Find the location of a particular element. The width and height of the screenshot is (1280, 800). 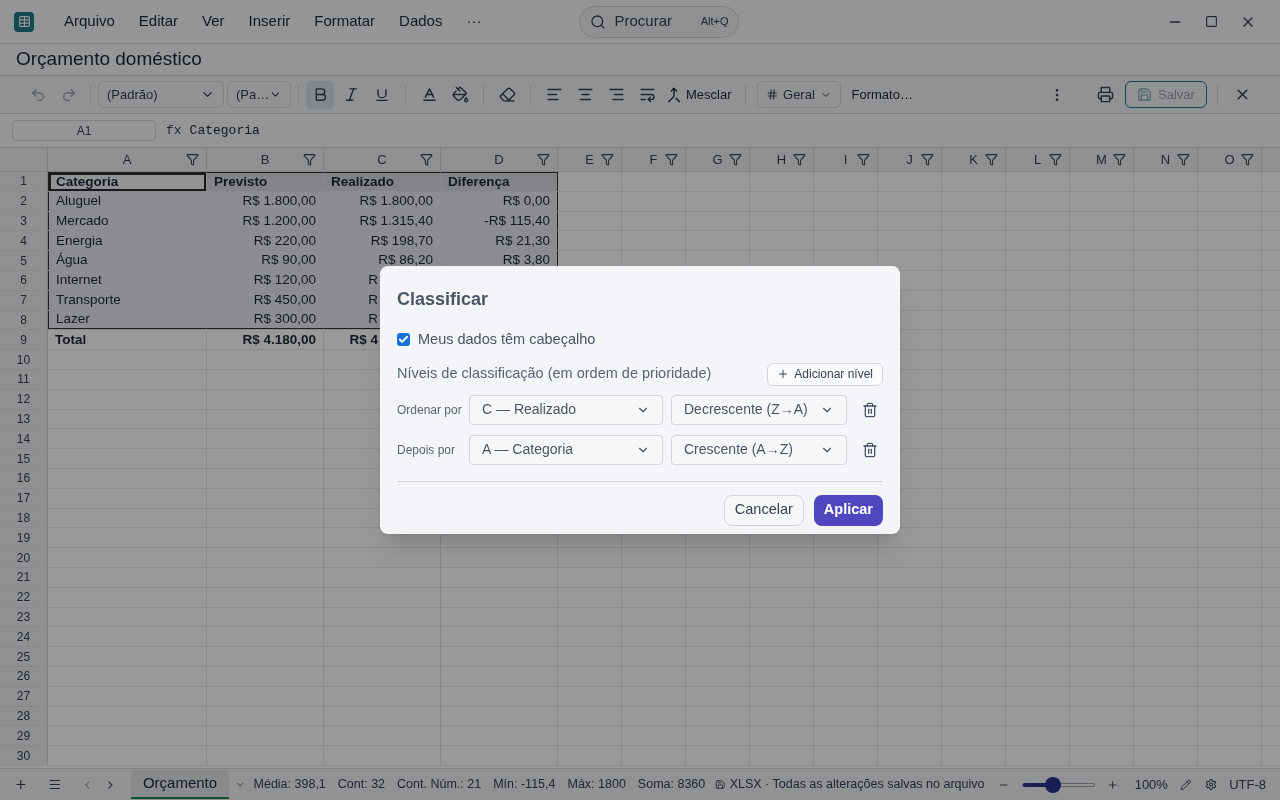

table-cell: R$ 220,00 is located at coordinates (265, 241).